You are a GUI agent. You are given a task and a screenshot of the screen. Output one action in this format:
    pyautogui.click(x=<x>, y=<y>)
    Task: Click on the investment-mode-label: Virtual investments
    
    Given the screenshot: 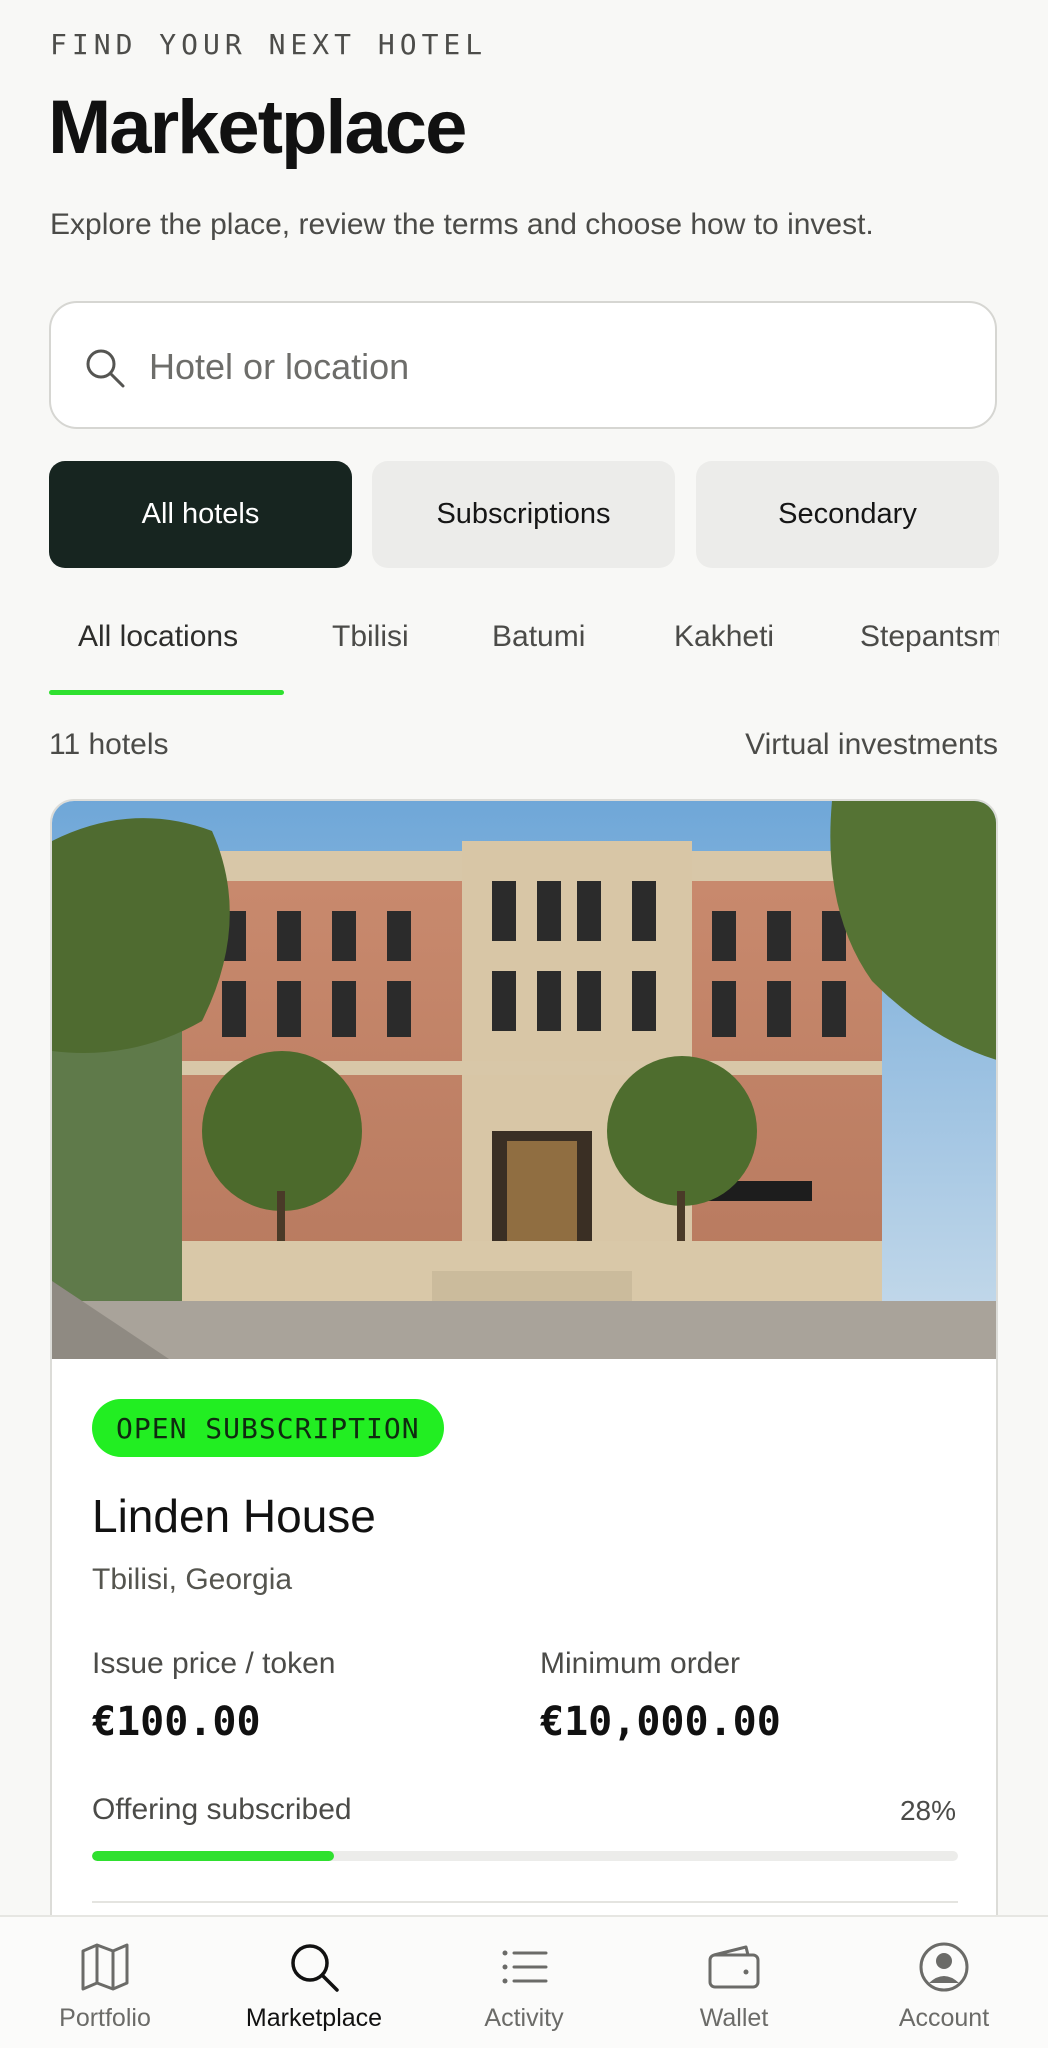 What is the action you would take?
    pyautogui.click(x=871, y=744)
    